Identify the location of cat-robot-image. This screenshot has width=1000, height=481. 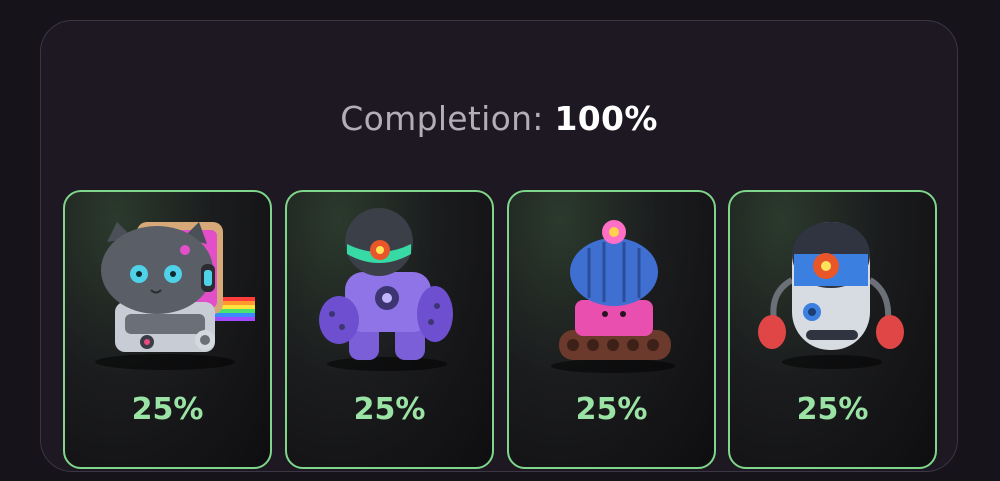
(175, 296).